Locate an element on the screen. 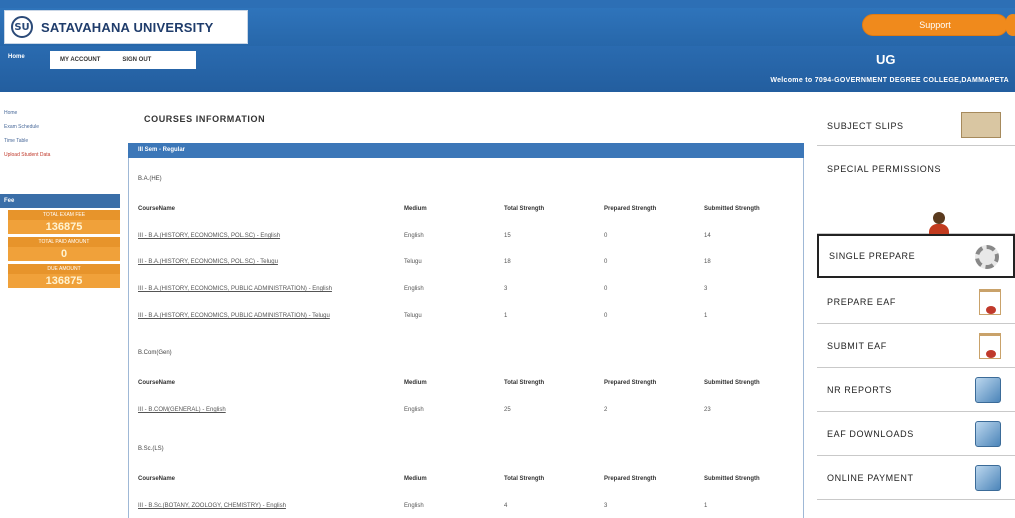 The image size is (1015, 518). sidebar-link-upload: Upload Student Data is located at coordinates (60, 155).